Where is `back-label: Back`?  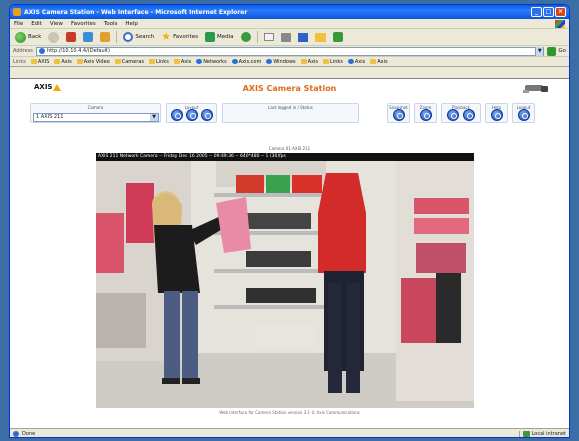
back-label: Back is located at coordinates (35, 37).